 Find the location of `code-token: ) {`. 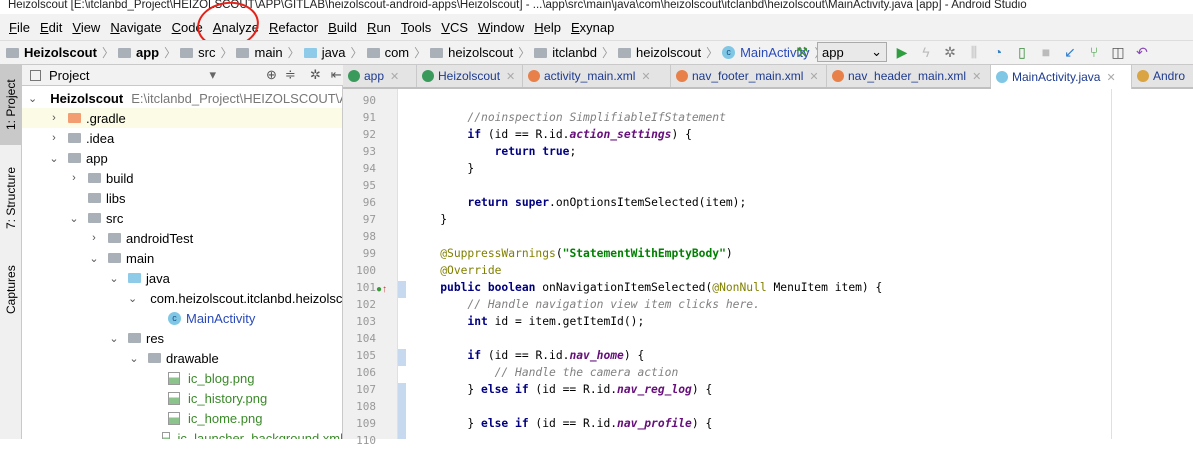

code-token: ) { is located at coordinates (702, 423).